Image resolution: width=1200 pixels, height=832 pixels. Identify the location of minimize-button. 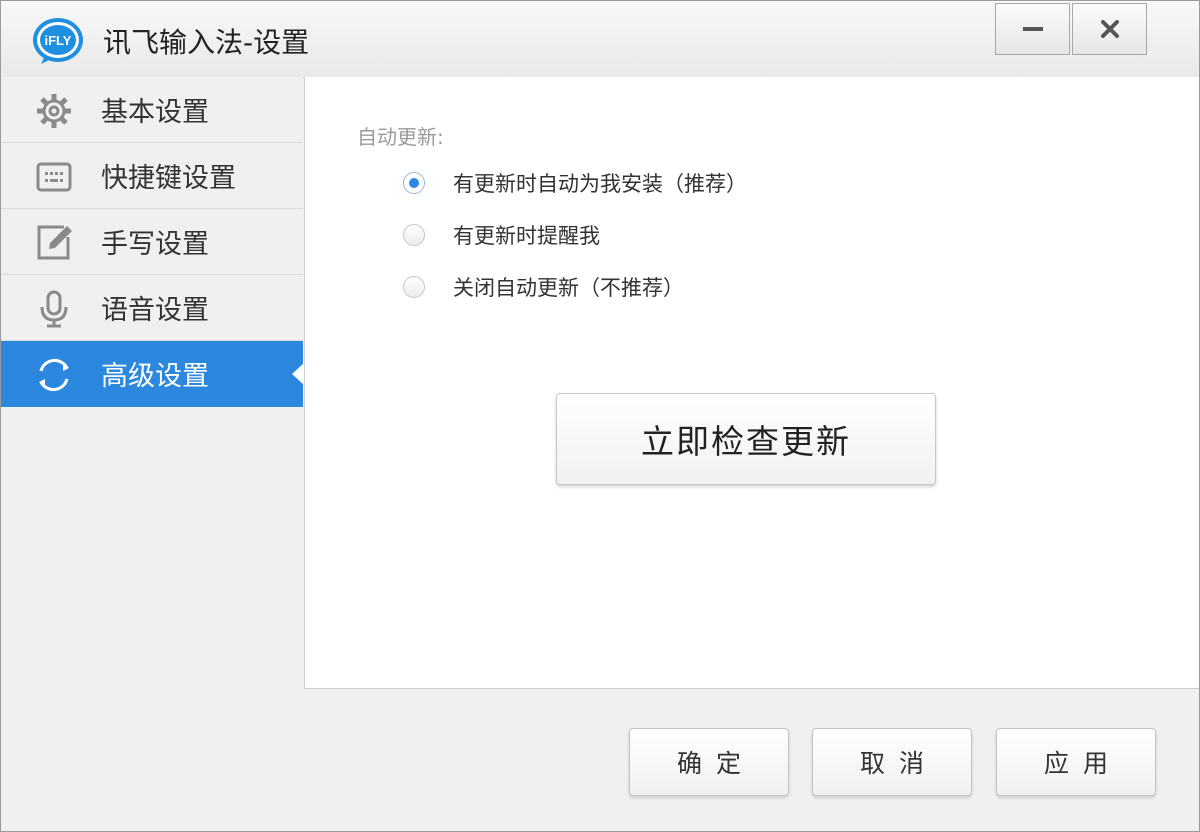
(1032, 29).